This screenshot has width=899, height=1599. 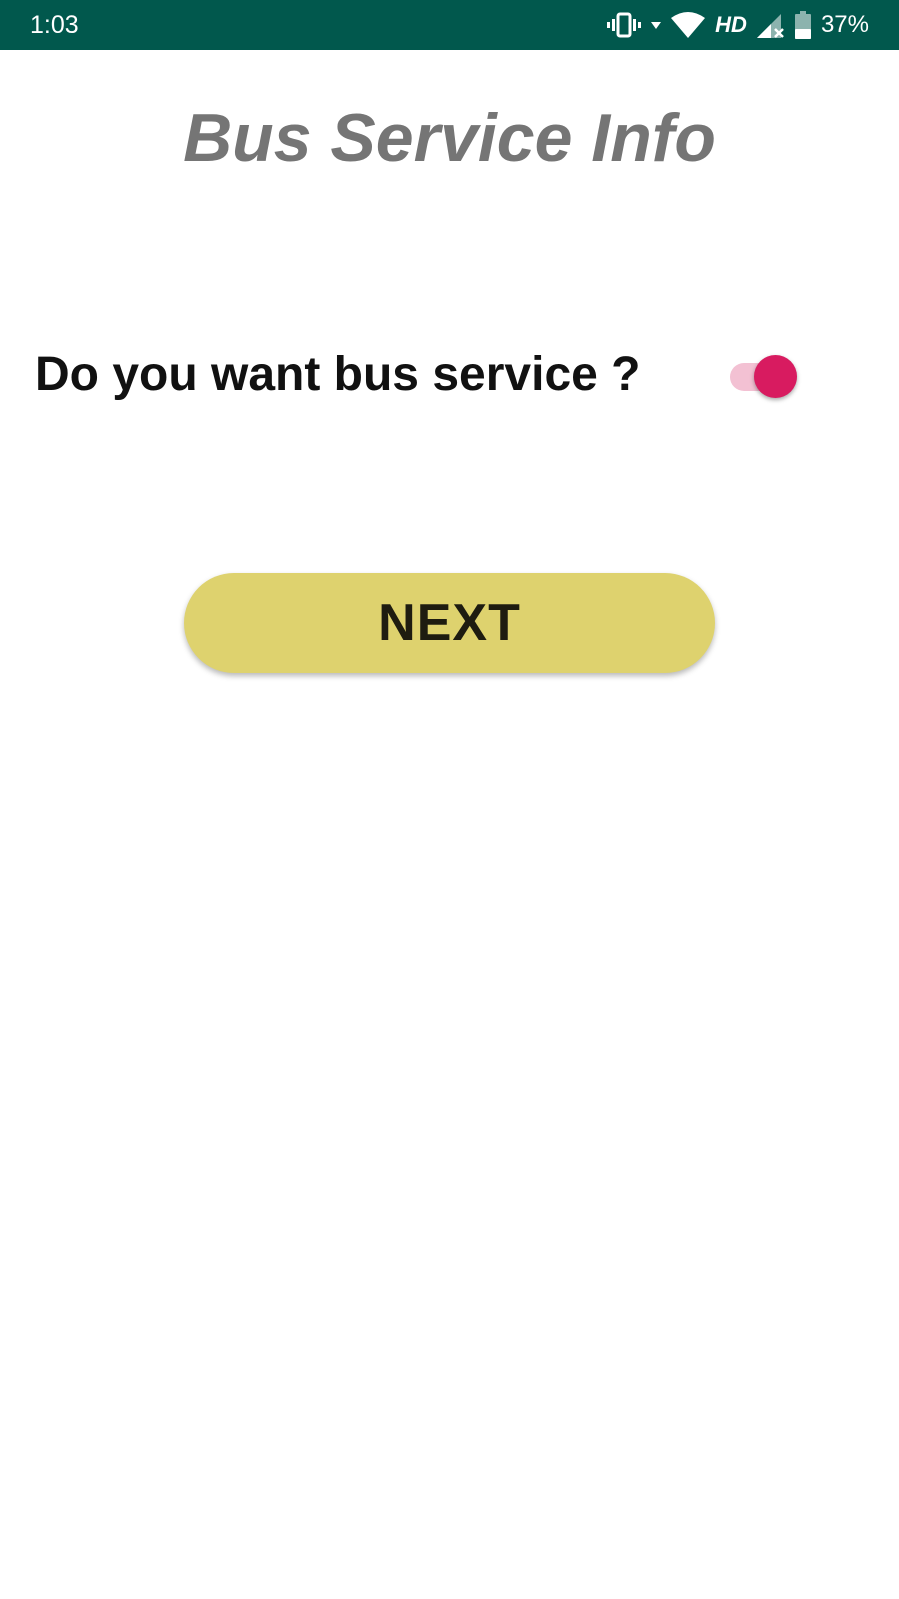 What do you see at coordinates (656, 25) in the screenshot?
I see `data-arrow-icon` at bounding box center [656, 25].